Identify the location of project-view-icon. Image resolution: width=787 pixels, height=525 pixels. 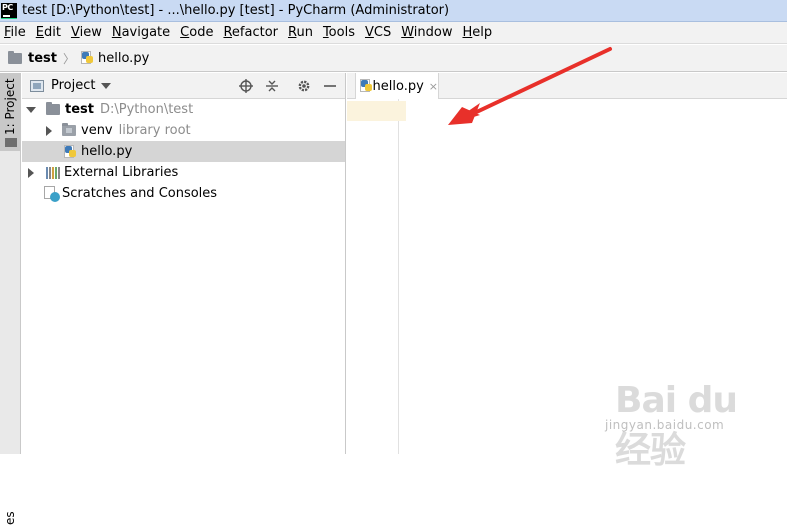
(37, 85).